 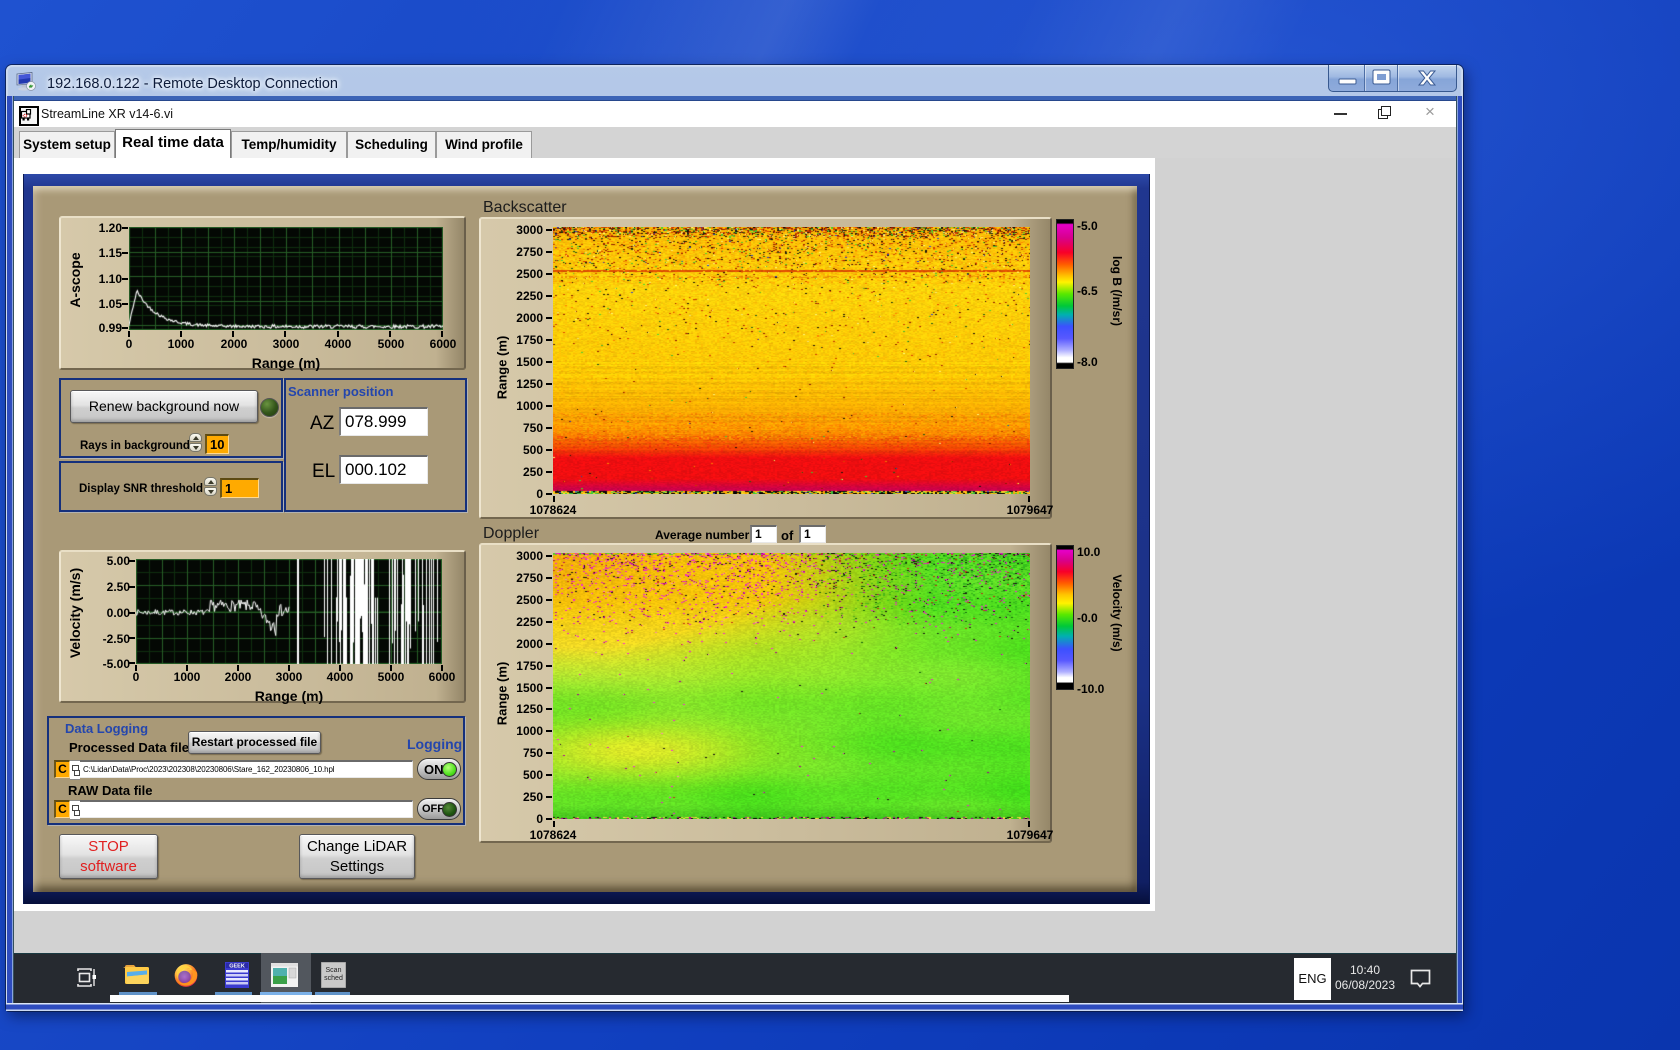 What do you see at coordinates (334, 970) in the screenshot?
I see `svg-text: Scan` at bounding box center [334, 970].